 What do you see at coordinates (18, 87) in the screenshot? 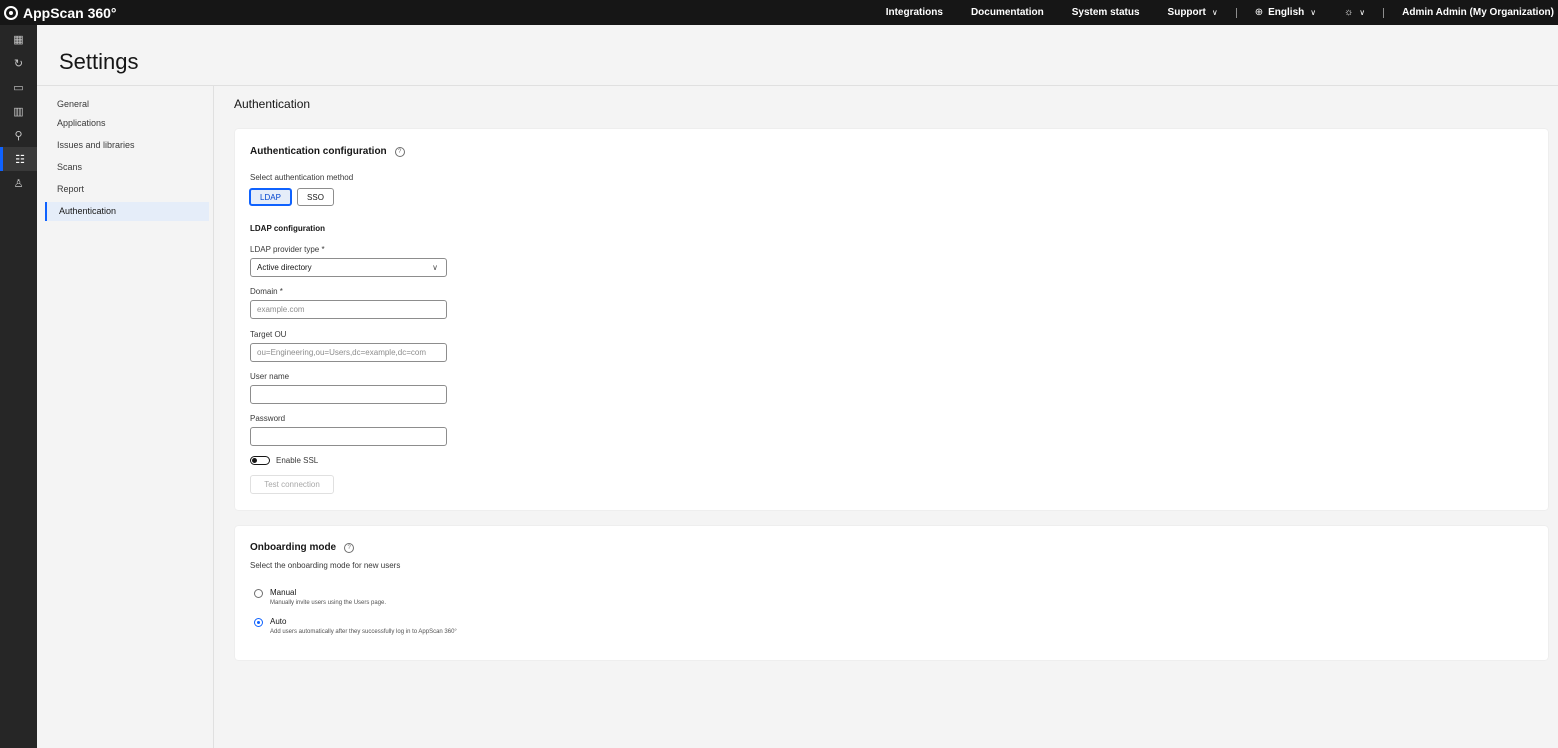
I see `folder-icon: ▭` at bounding box center [18, 87].